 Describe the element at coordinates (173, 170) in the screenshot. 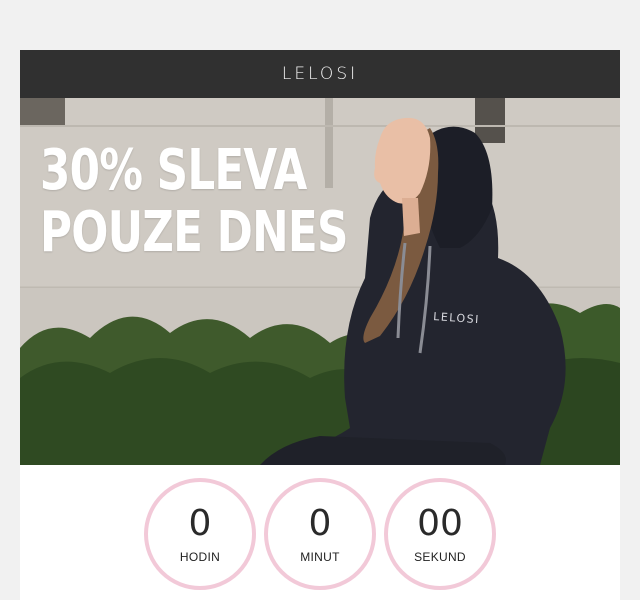

I see `headline-line-1: 30% SLEVA` at that location.